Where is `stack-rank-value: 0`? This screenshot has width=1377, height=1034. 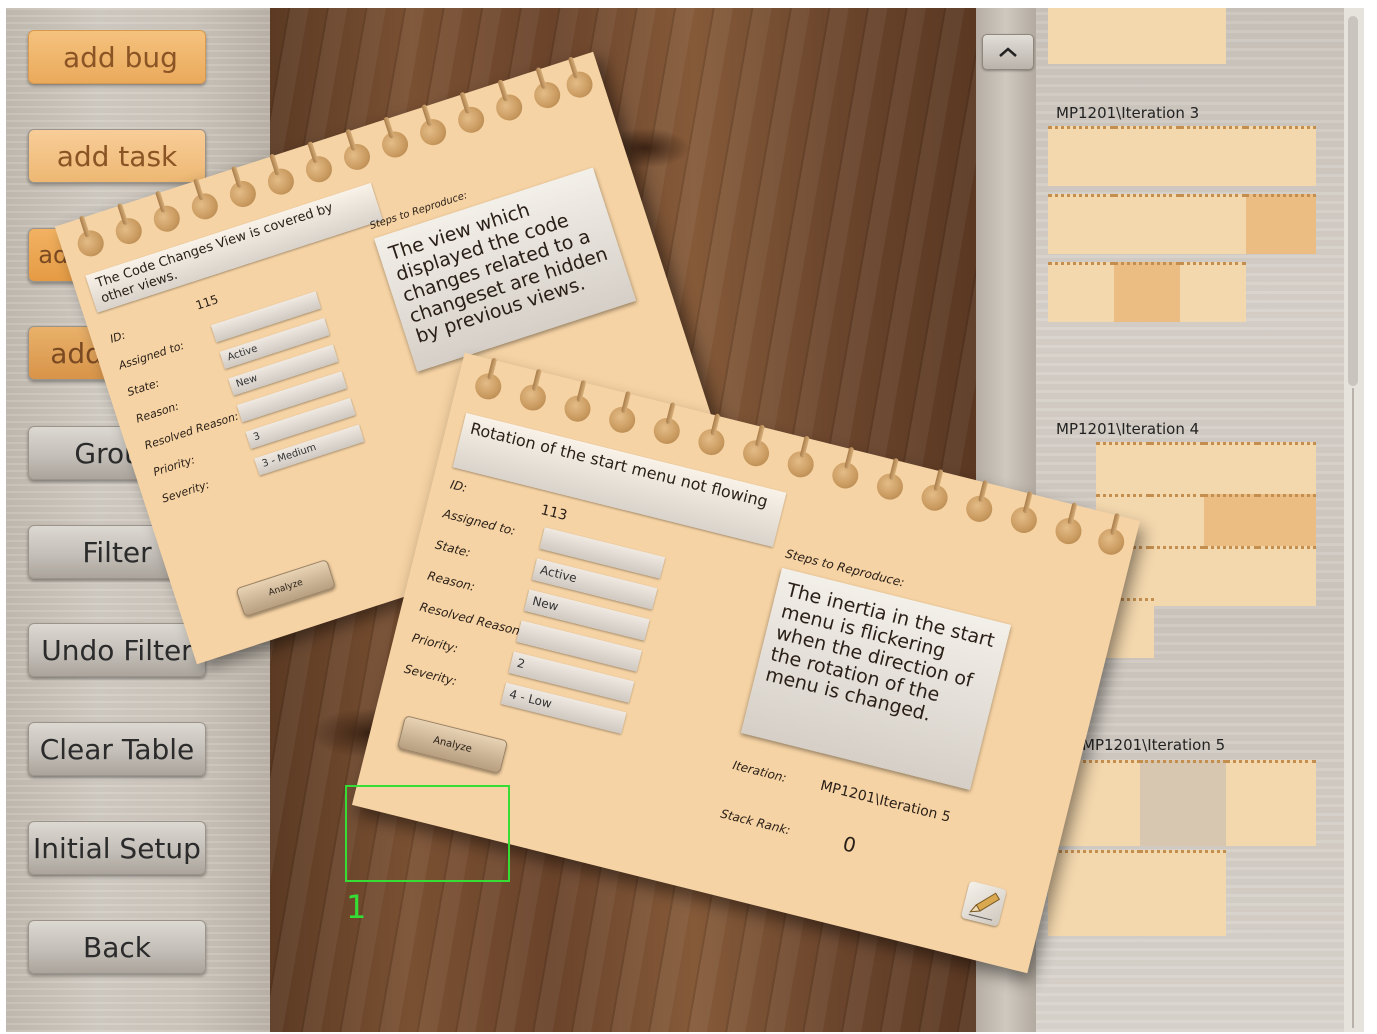
stack-rank-value: 0 is located at coordinates (849, 844).